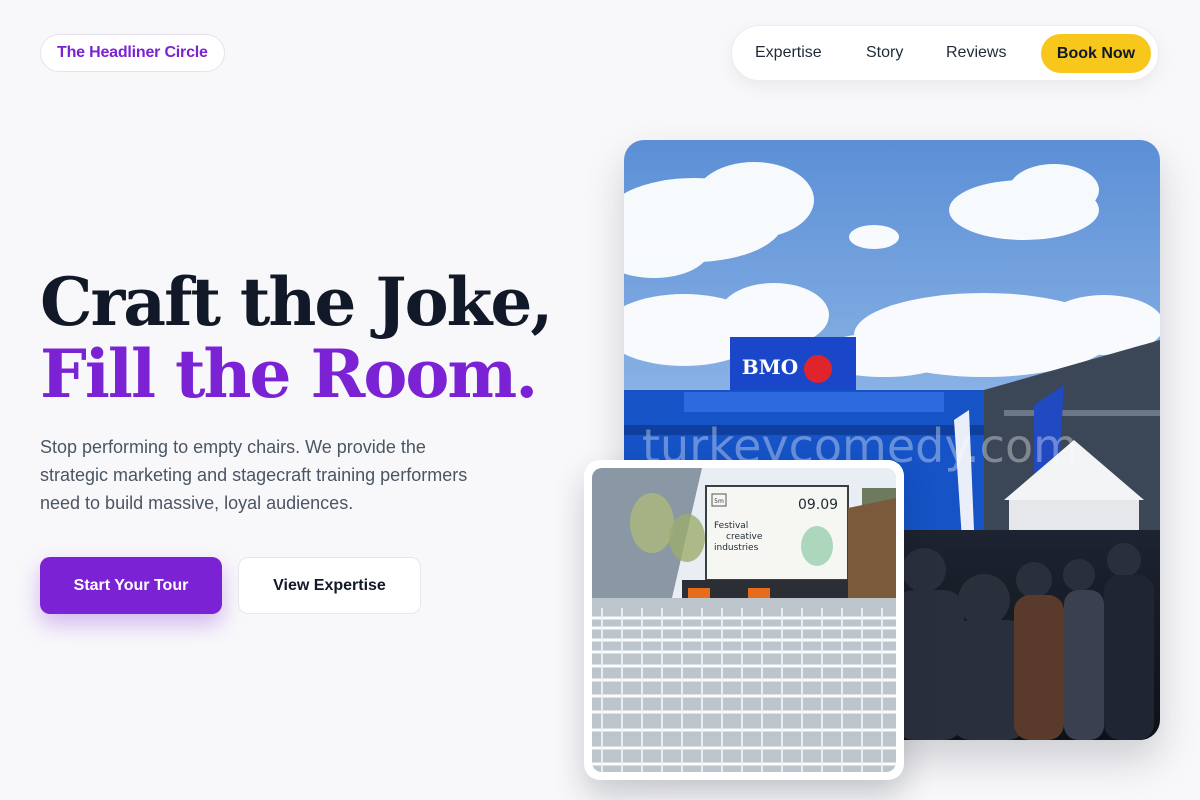 The height and width of the screenshot is (800, 1200). I want to click on view-expertise-button: View Expertise, so click(329, 585).